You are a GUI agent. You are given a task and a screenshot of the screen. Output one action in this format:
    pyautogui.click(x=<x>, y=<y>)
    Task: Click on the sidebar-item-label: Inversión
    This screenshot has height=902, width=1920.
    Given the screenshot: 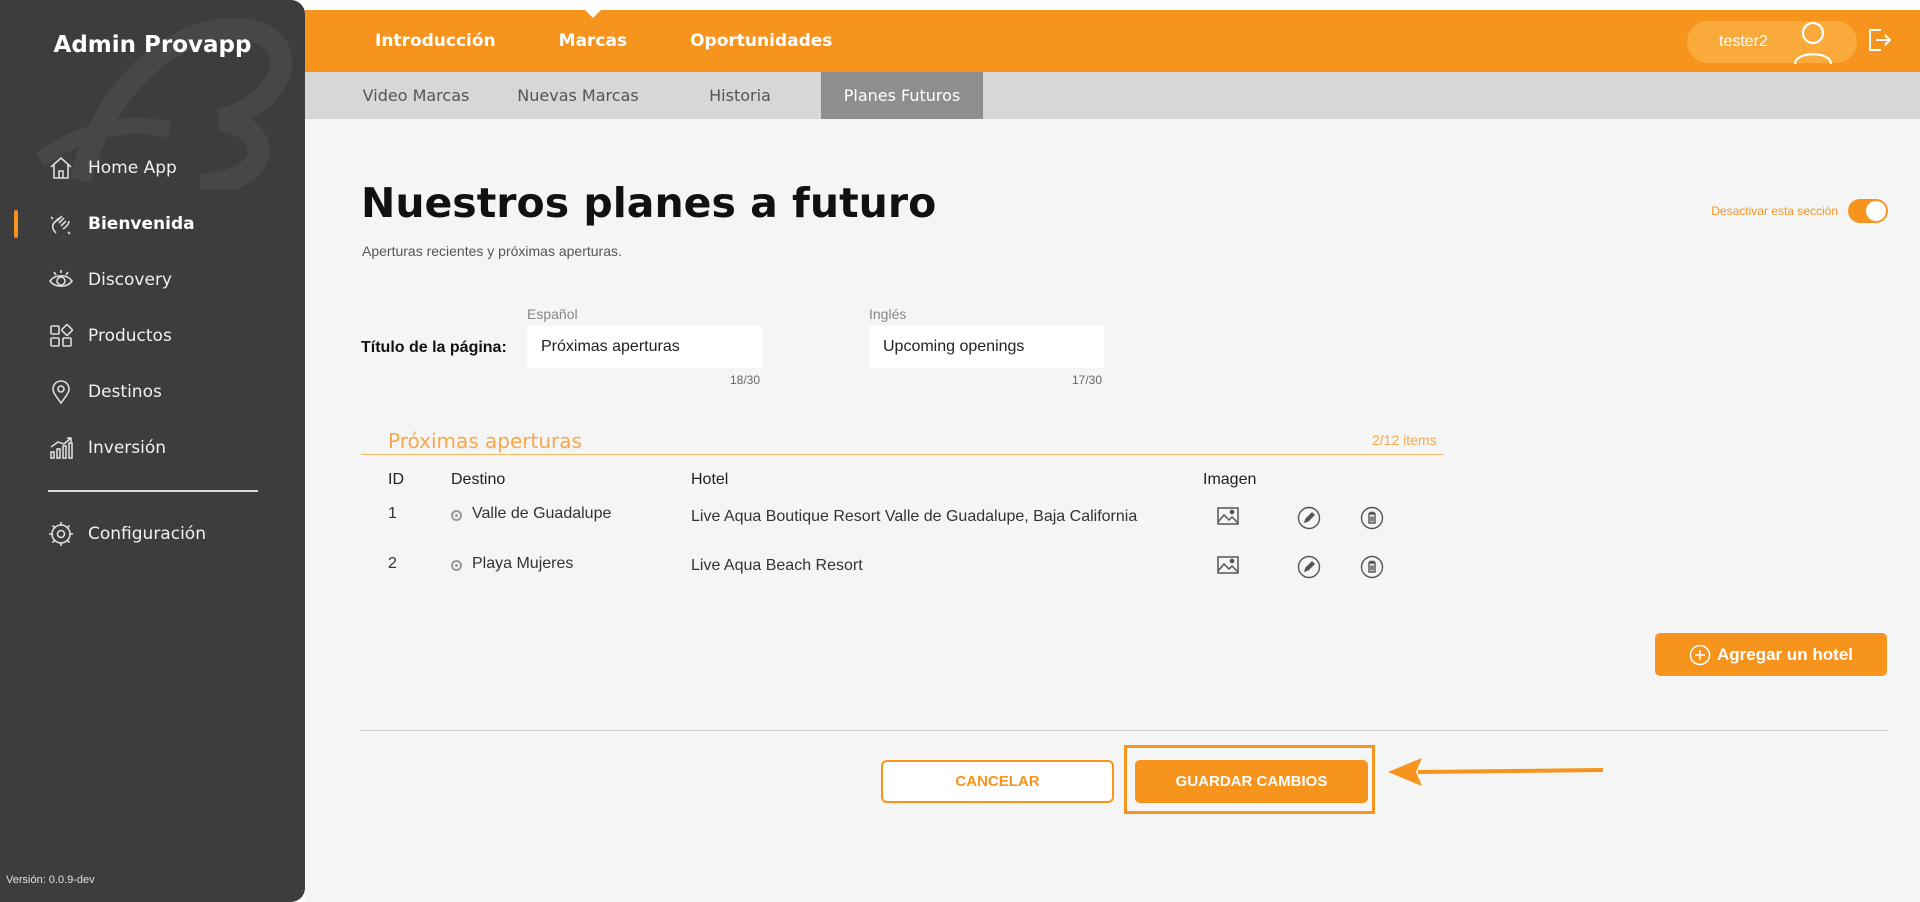 What is the action you would take?
    pyautogui.click(x=127, y=448)
    